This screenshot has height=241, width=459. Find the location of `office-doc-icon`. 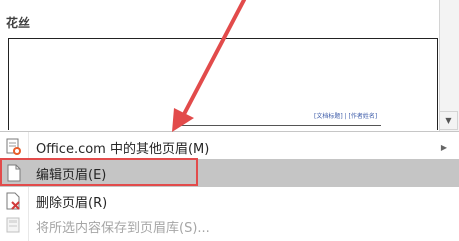

office-doc-icon is located at coordinates (14, 147).